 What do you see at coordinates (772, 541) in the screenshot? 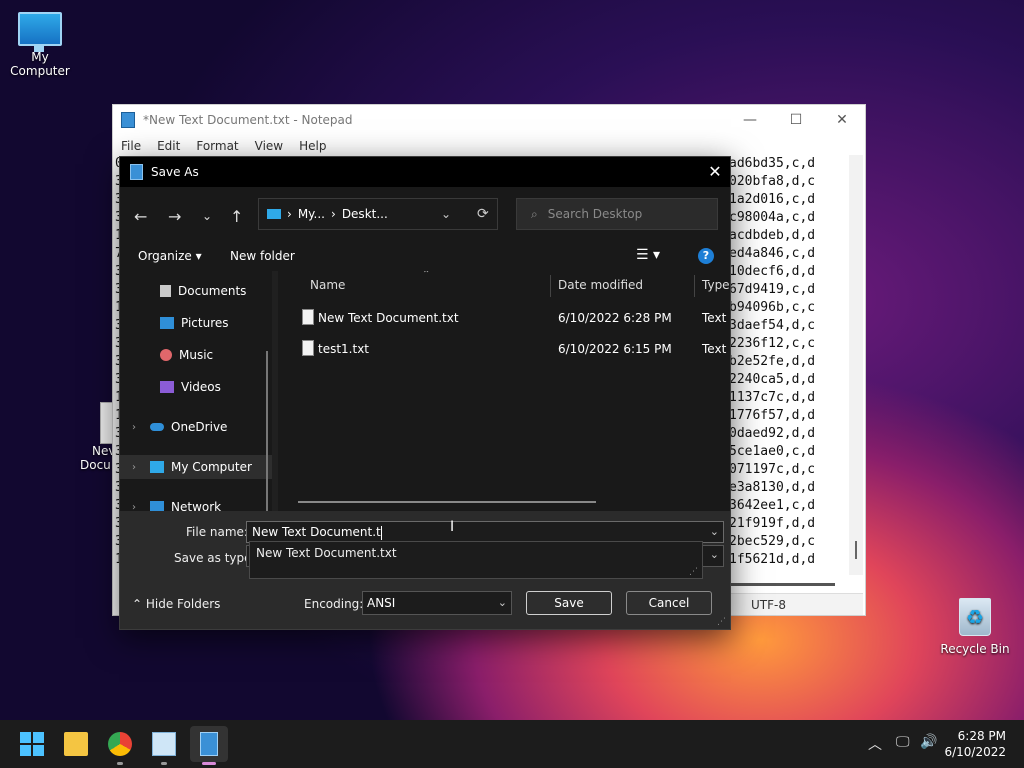
I see `text-line: 2bec529,d,c` at bounding box center [772, 541].